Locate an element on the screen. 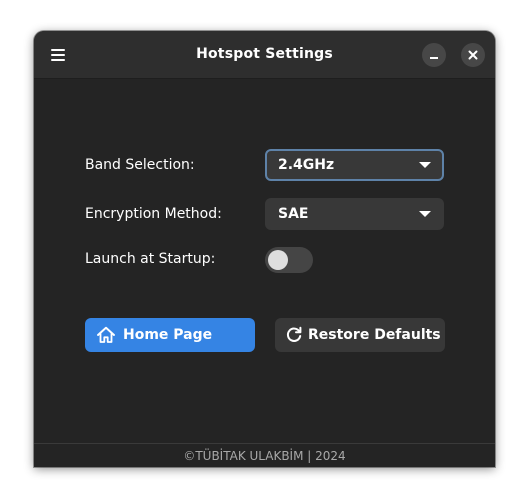 The image size is (530, 504). home-page-button: Home Page is located at coordinates (170, 335).